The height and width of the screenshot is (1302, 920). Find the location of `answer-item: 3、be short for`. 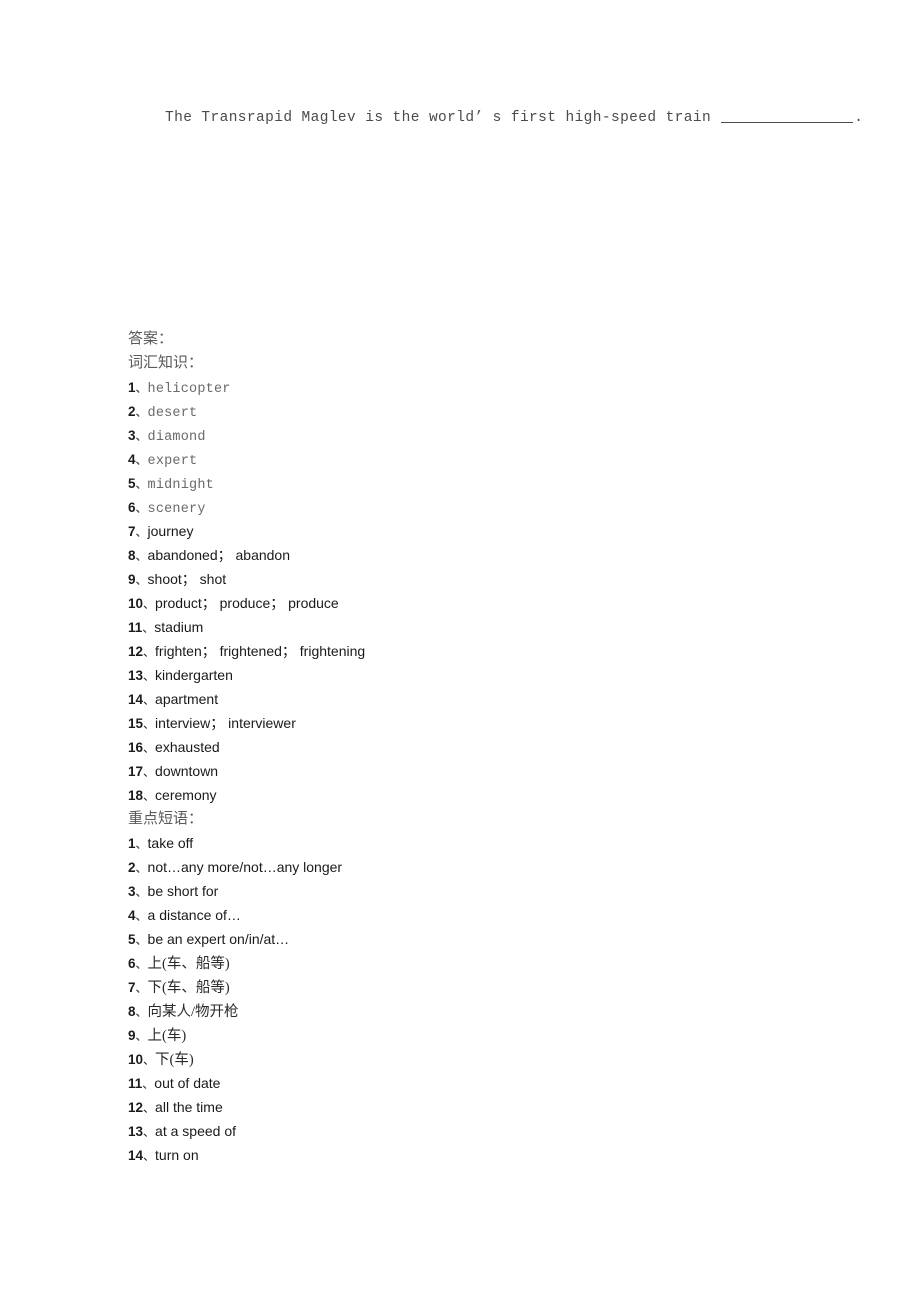

answer-item: 3、be short for is located at coordinates (478, 891).